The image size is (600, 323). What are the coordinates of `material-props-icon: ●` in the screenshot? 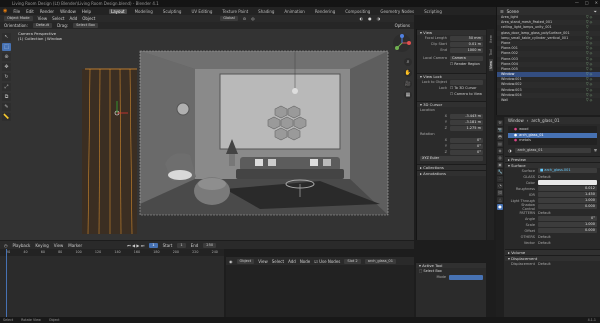 It's located at (500, 207).